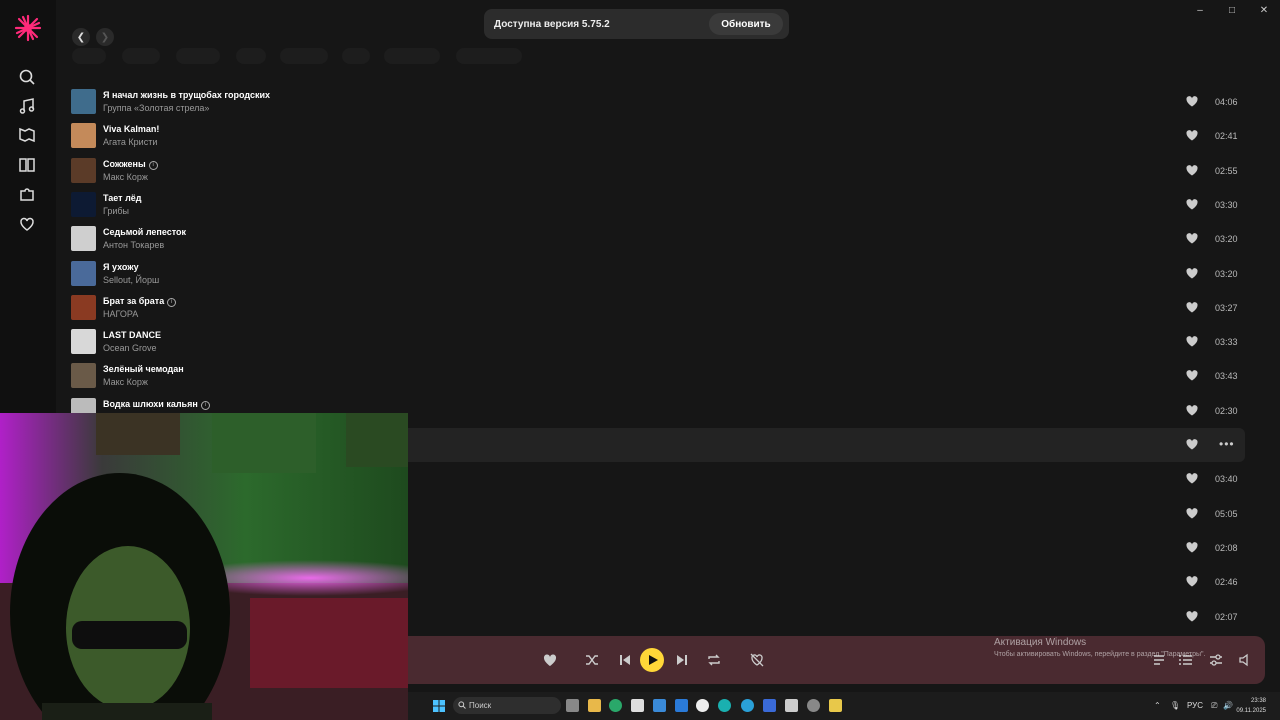  Describe the element at coordinates (835, 705) in the screenshot. I see `yandex-music-taskbar-icon` at that location.